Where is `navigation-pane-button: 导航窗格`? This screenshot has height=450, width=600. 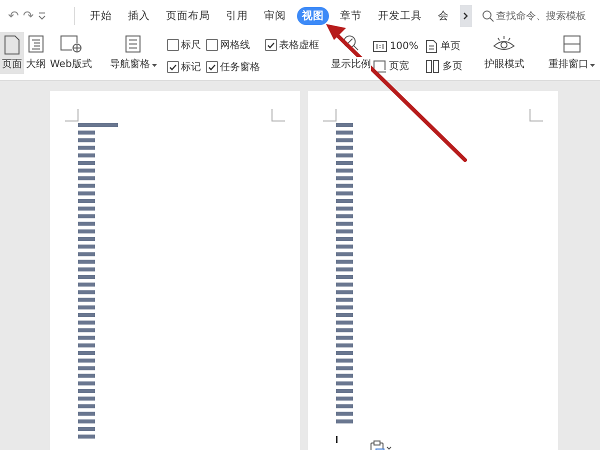
navigation-pane-button: 导航窗格 is located at coordinates (133, 53).